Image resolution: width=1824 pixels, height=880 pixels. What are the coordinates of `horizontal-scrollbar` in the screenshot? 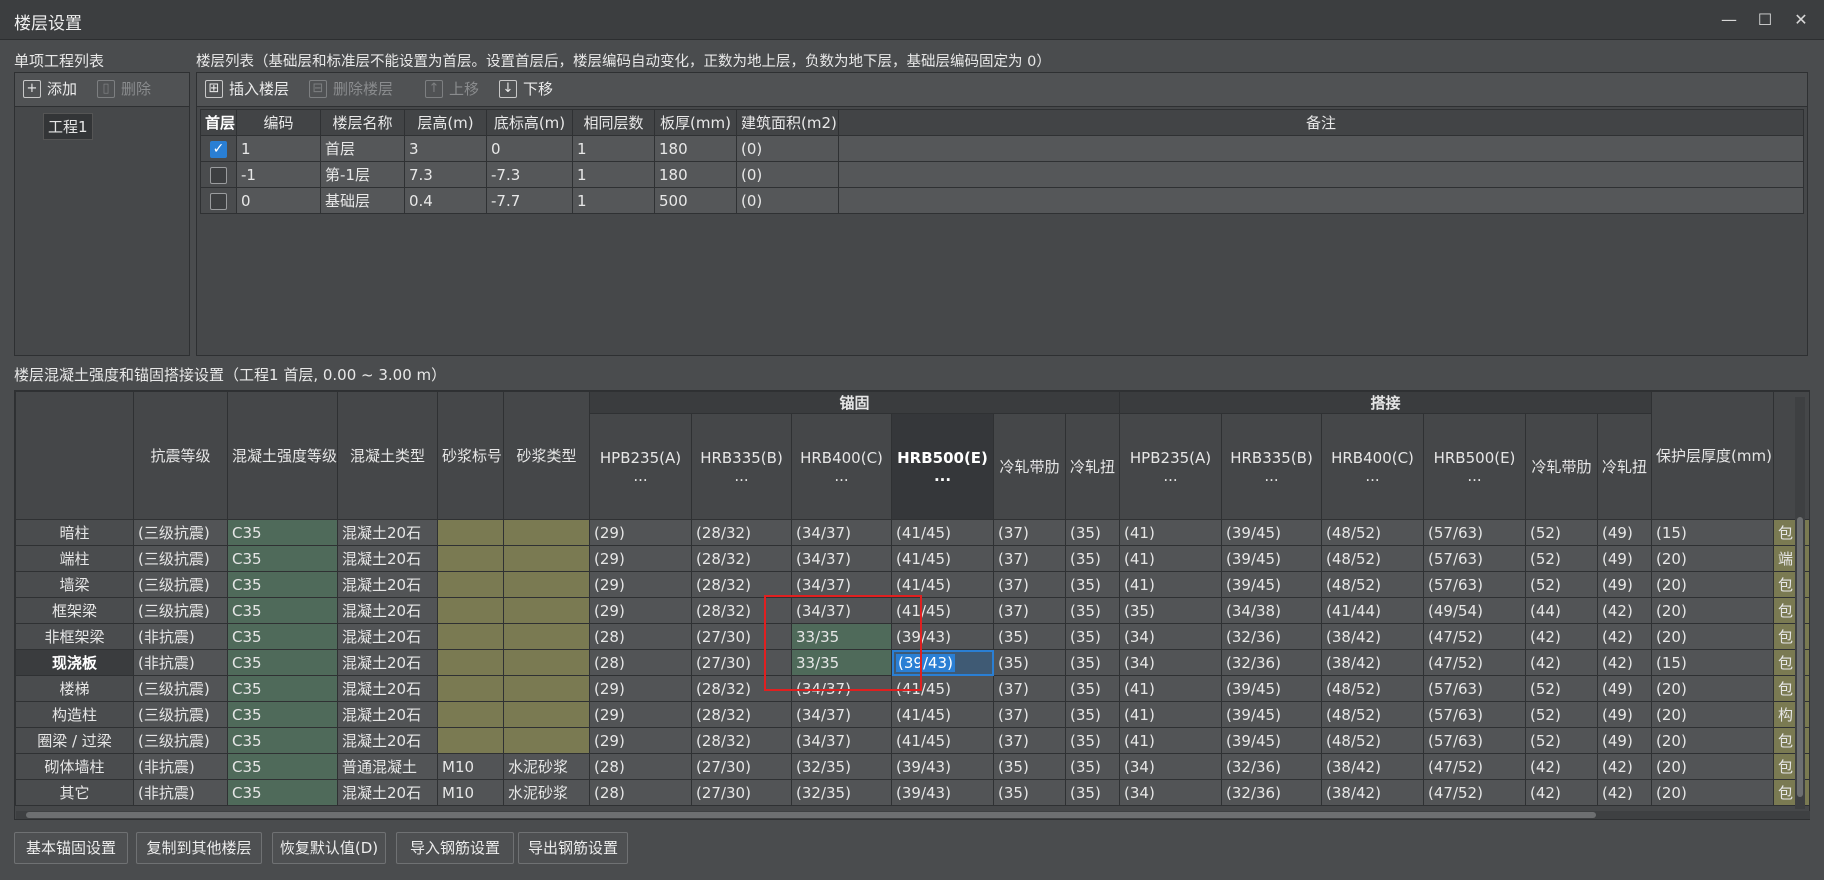 It's located at (913, 815).